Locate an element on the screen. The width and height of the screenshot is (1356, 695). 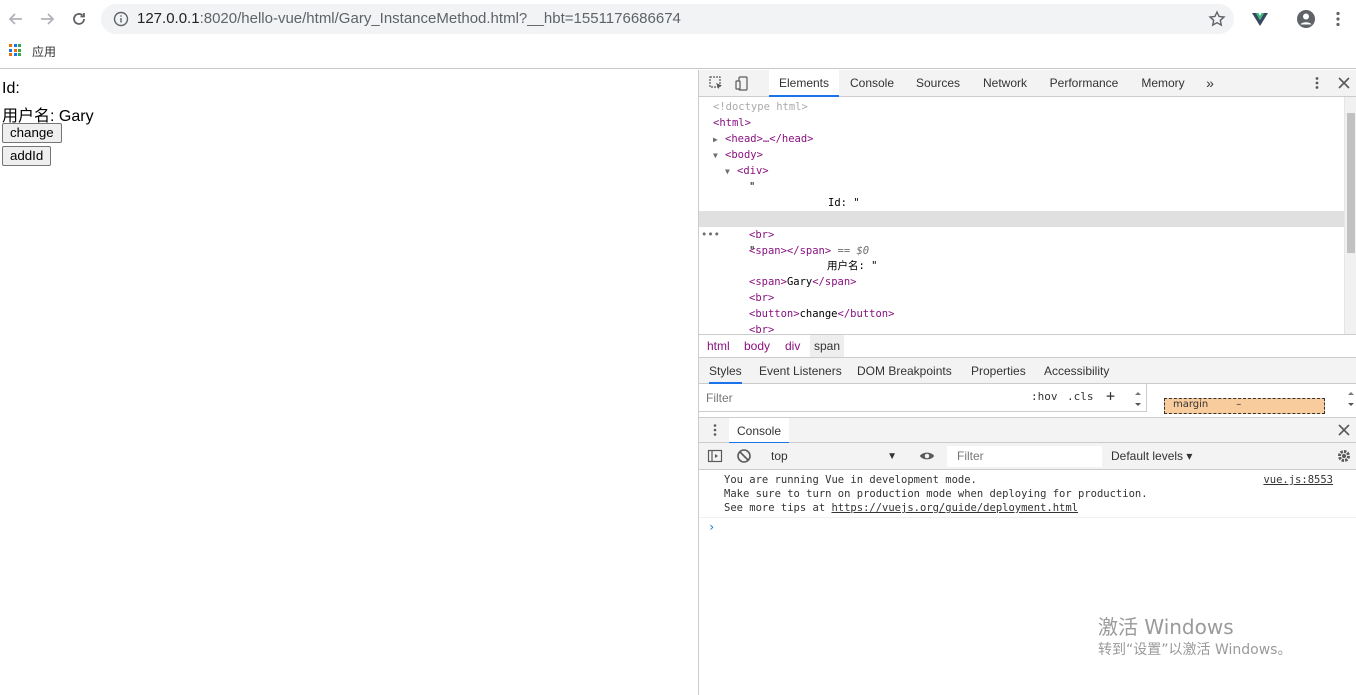
change-button: change is located at coordinates (32, 133).